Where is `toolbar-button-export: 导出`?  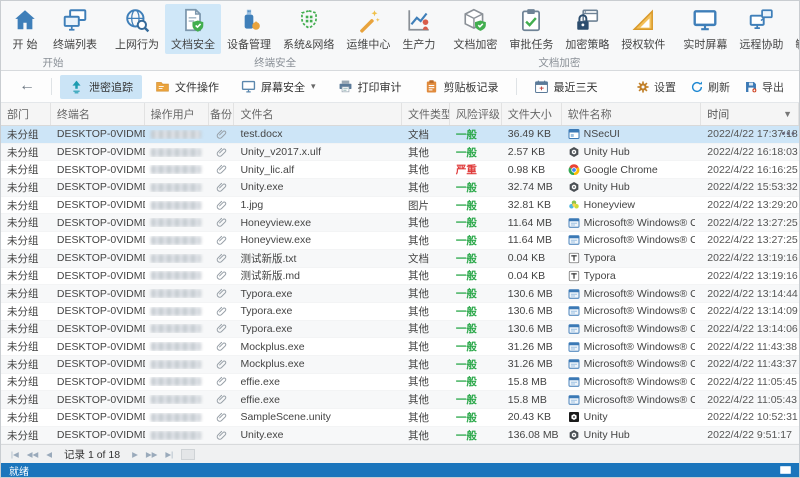
toolbar-button-export: 导出 is located at coordinates (764, 87).